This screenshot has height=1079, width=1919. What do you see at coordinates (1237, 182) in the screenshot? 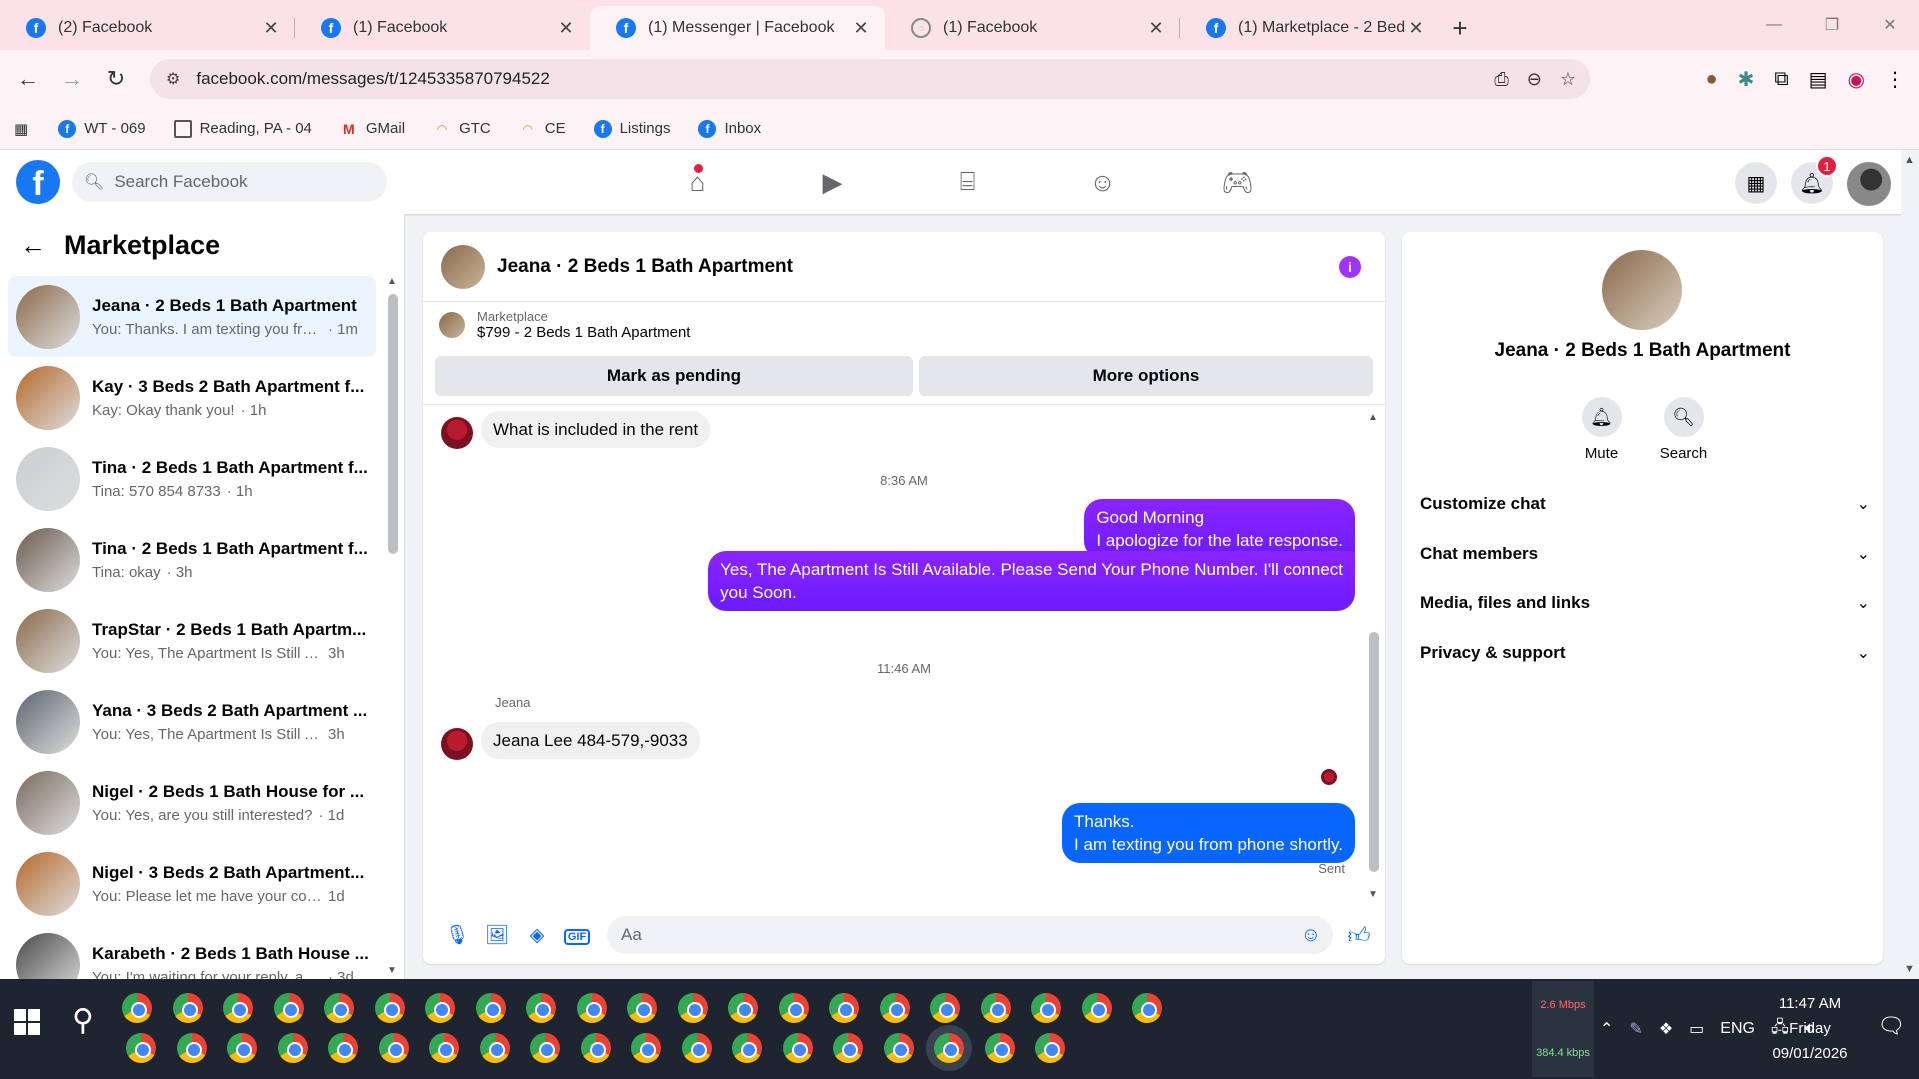
I see `gaming-icon: 🎮︎` at bounding box center [1237, 182].